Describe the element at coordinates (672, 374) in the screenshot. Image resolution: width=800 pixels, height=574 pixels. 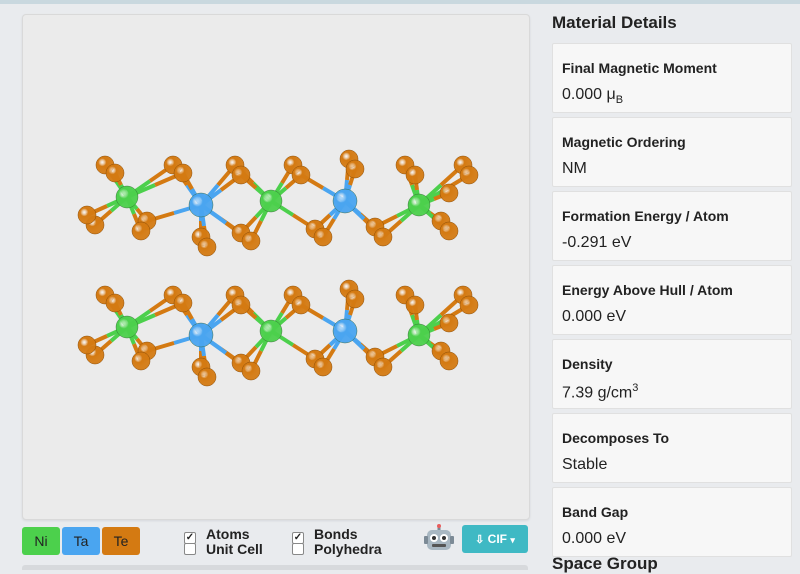
I see `detail-density: Density 7.39 g/cm3` at that location.